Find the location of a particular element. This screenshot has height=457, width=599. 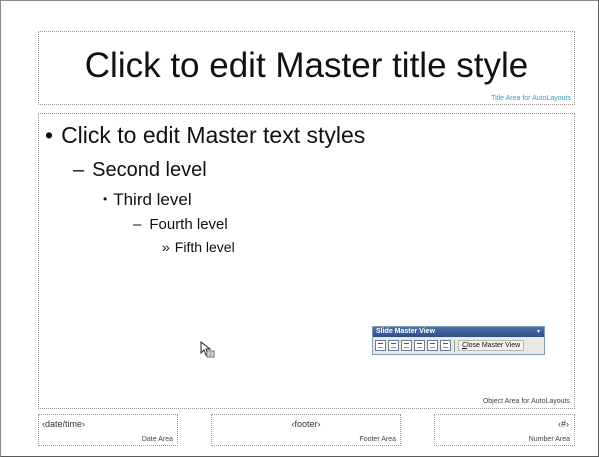

number-placeholder: ‹#› Number Area is located at coordinates (504, 430).